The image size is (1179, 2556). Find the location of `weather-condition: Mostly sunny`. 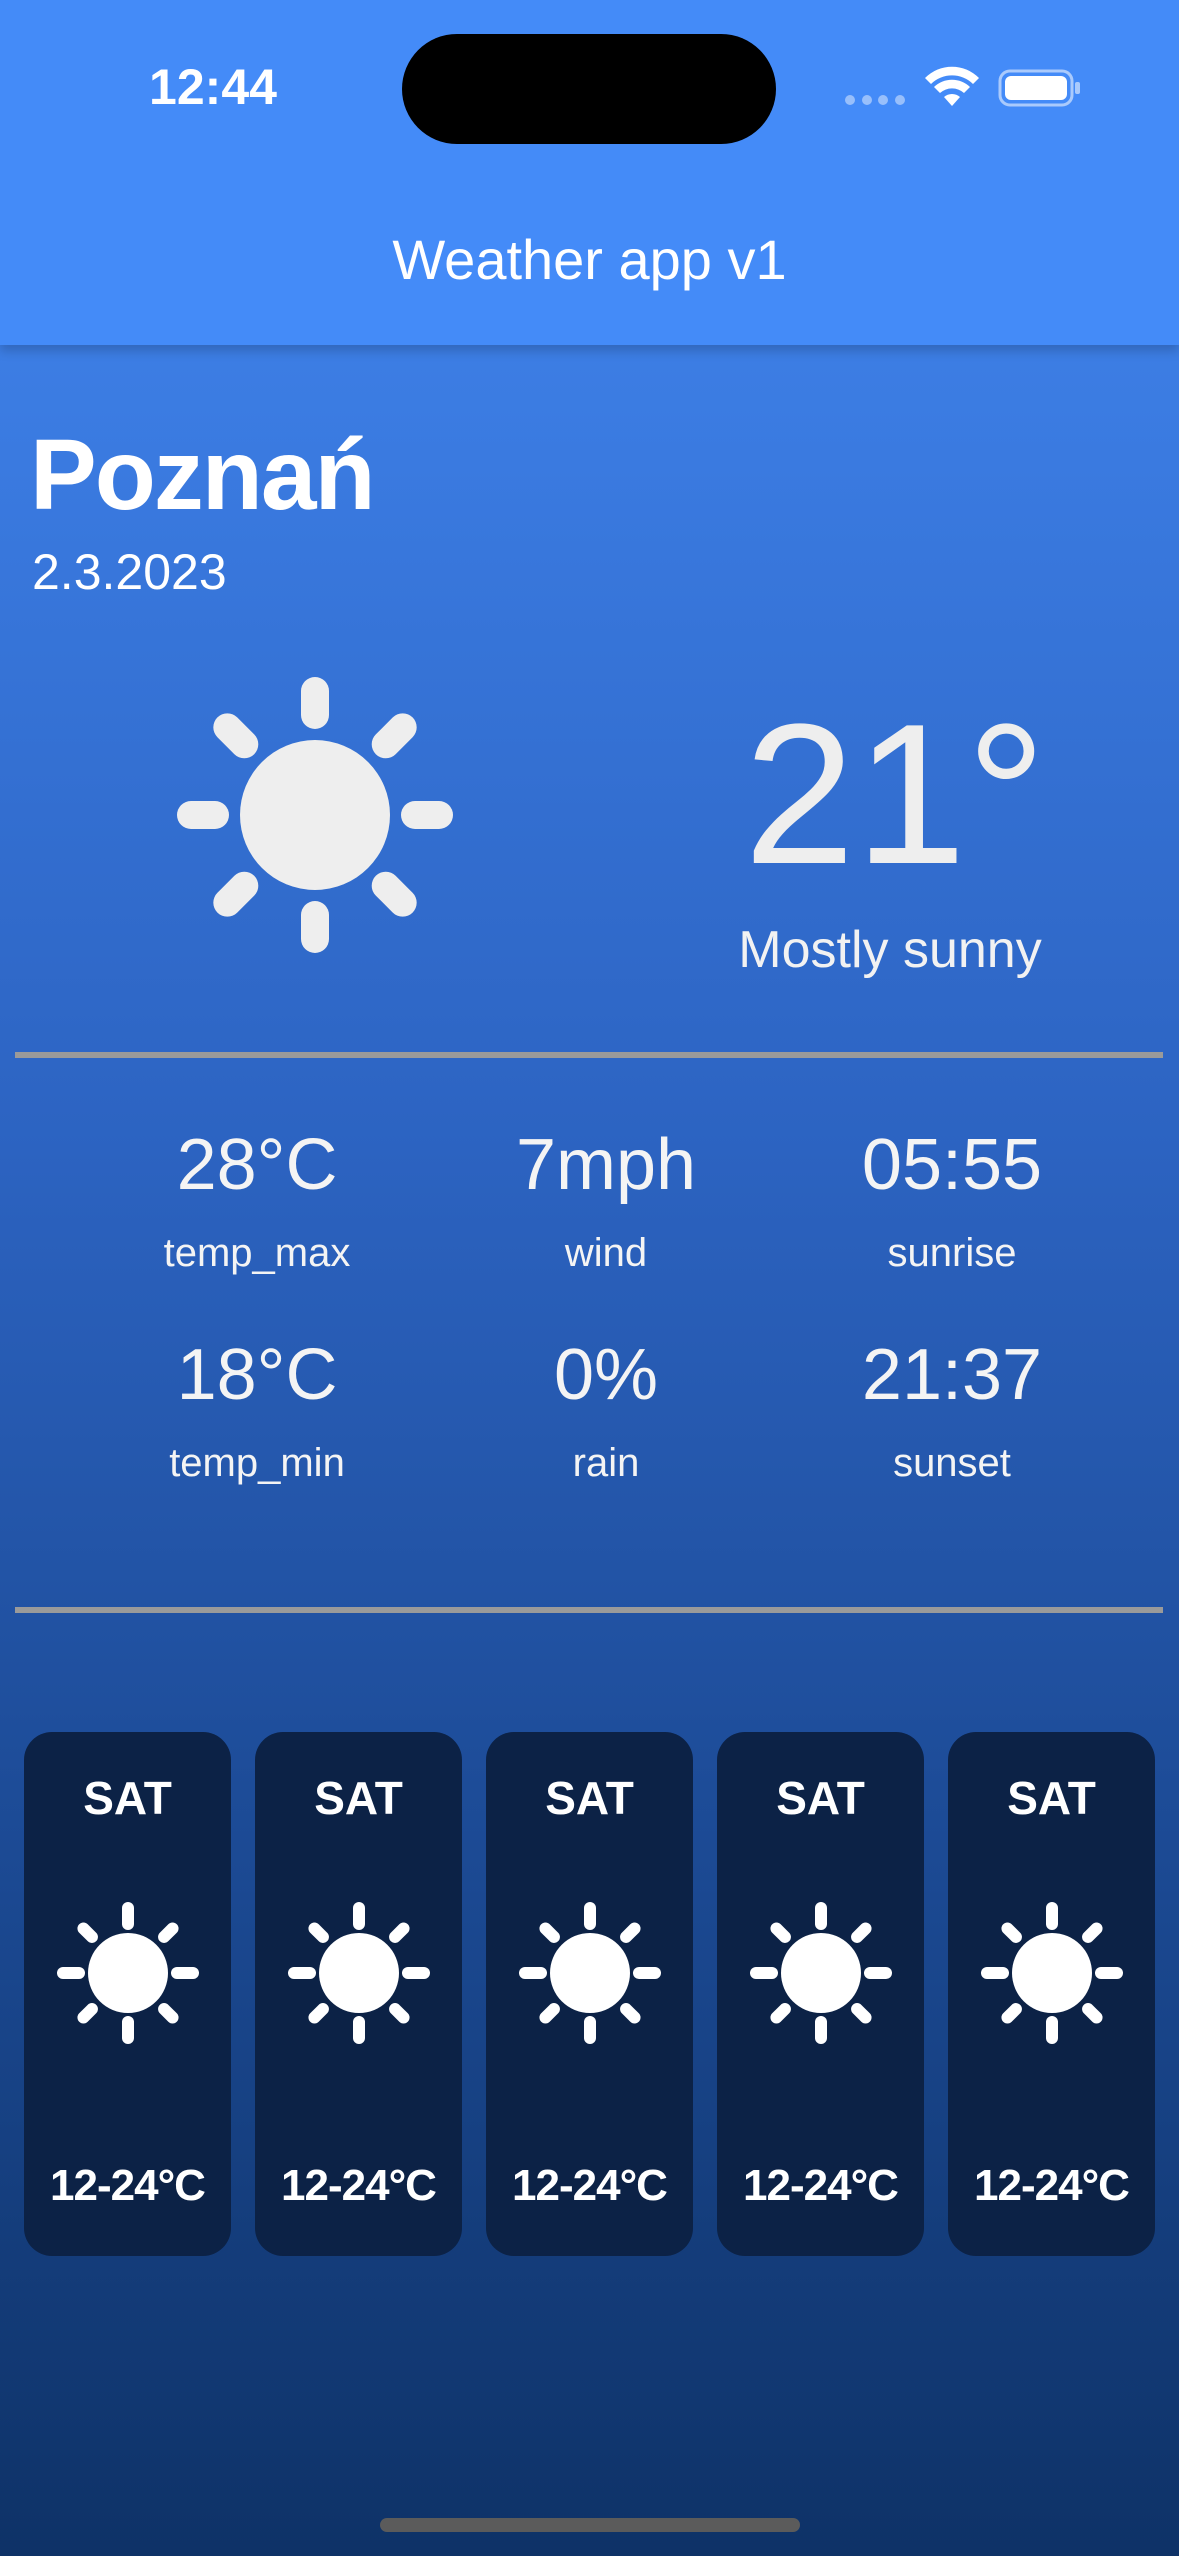

weather-condition: Mostly sunny is located at coordinates (890, 950).